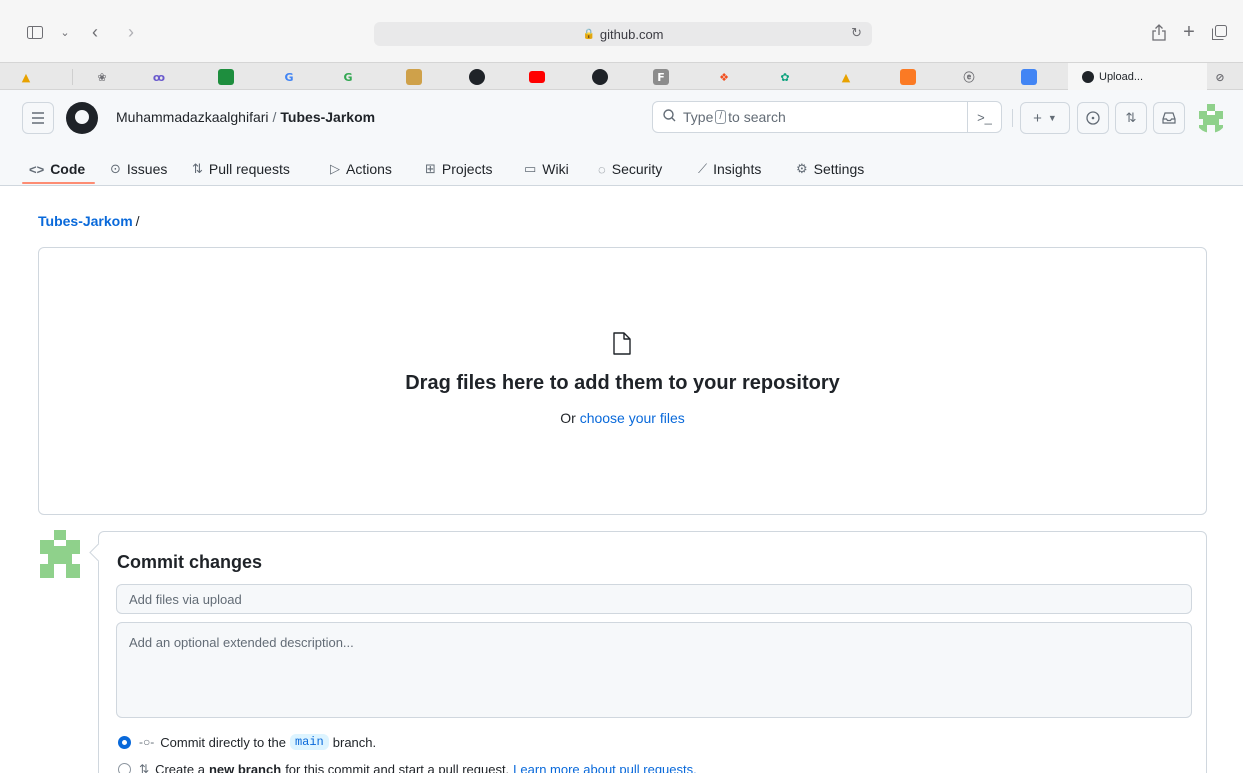 The width and height of the screenshot is (1243, 773). I want to click on favicon-classroom, so click(226, 77).